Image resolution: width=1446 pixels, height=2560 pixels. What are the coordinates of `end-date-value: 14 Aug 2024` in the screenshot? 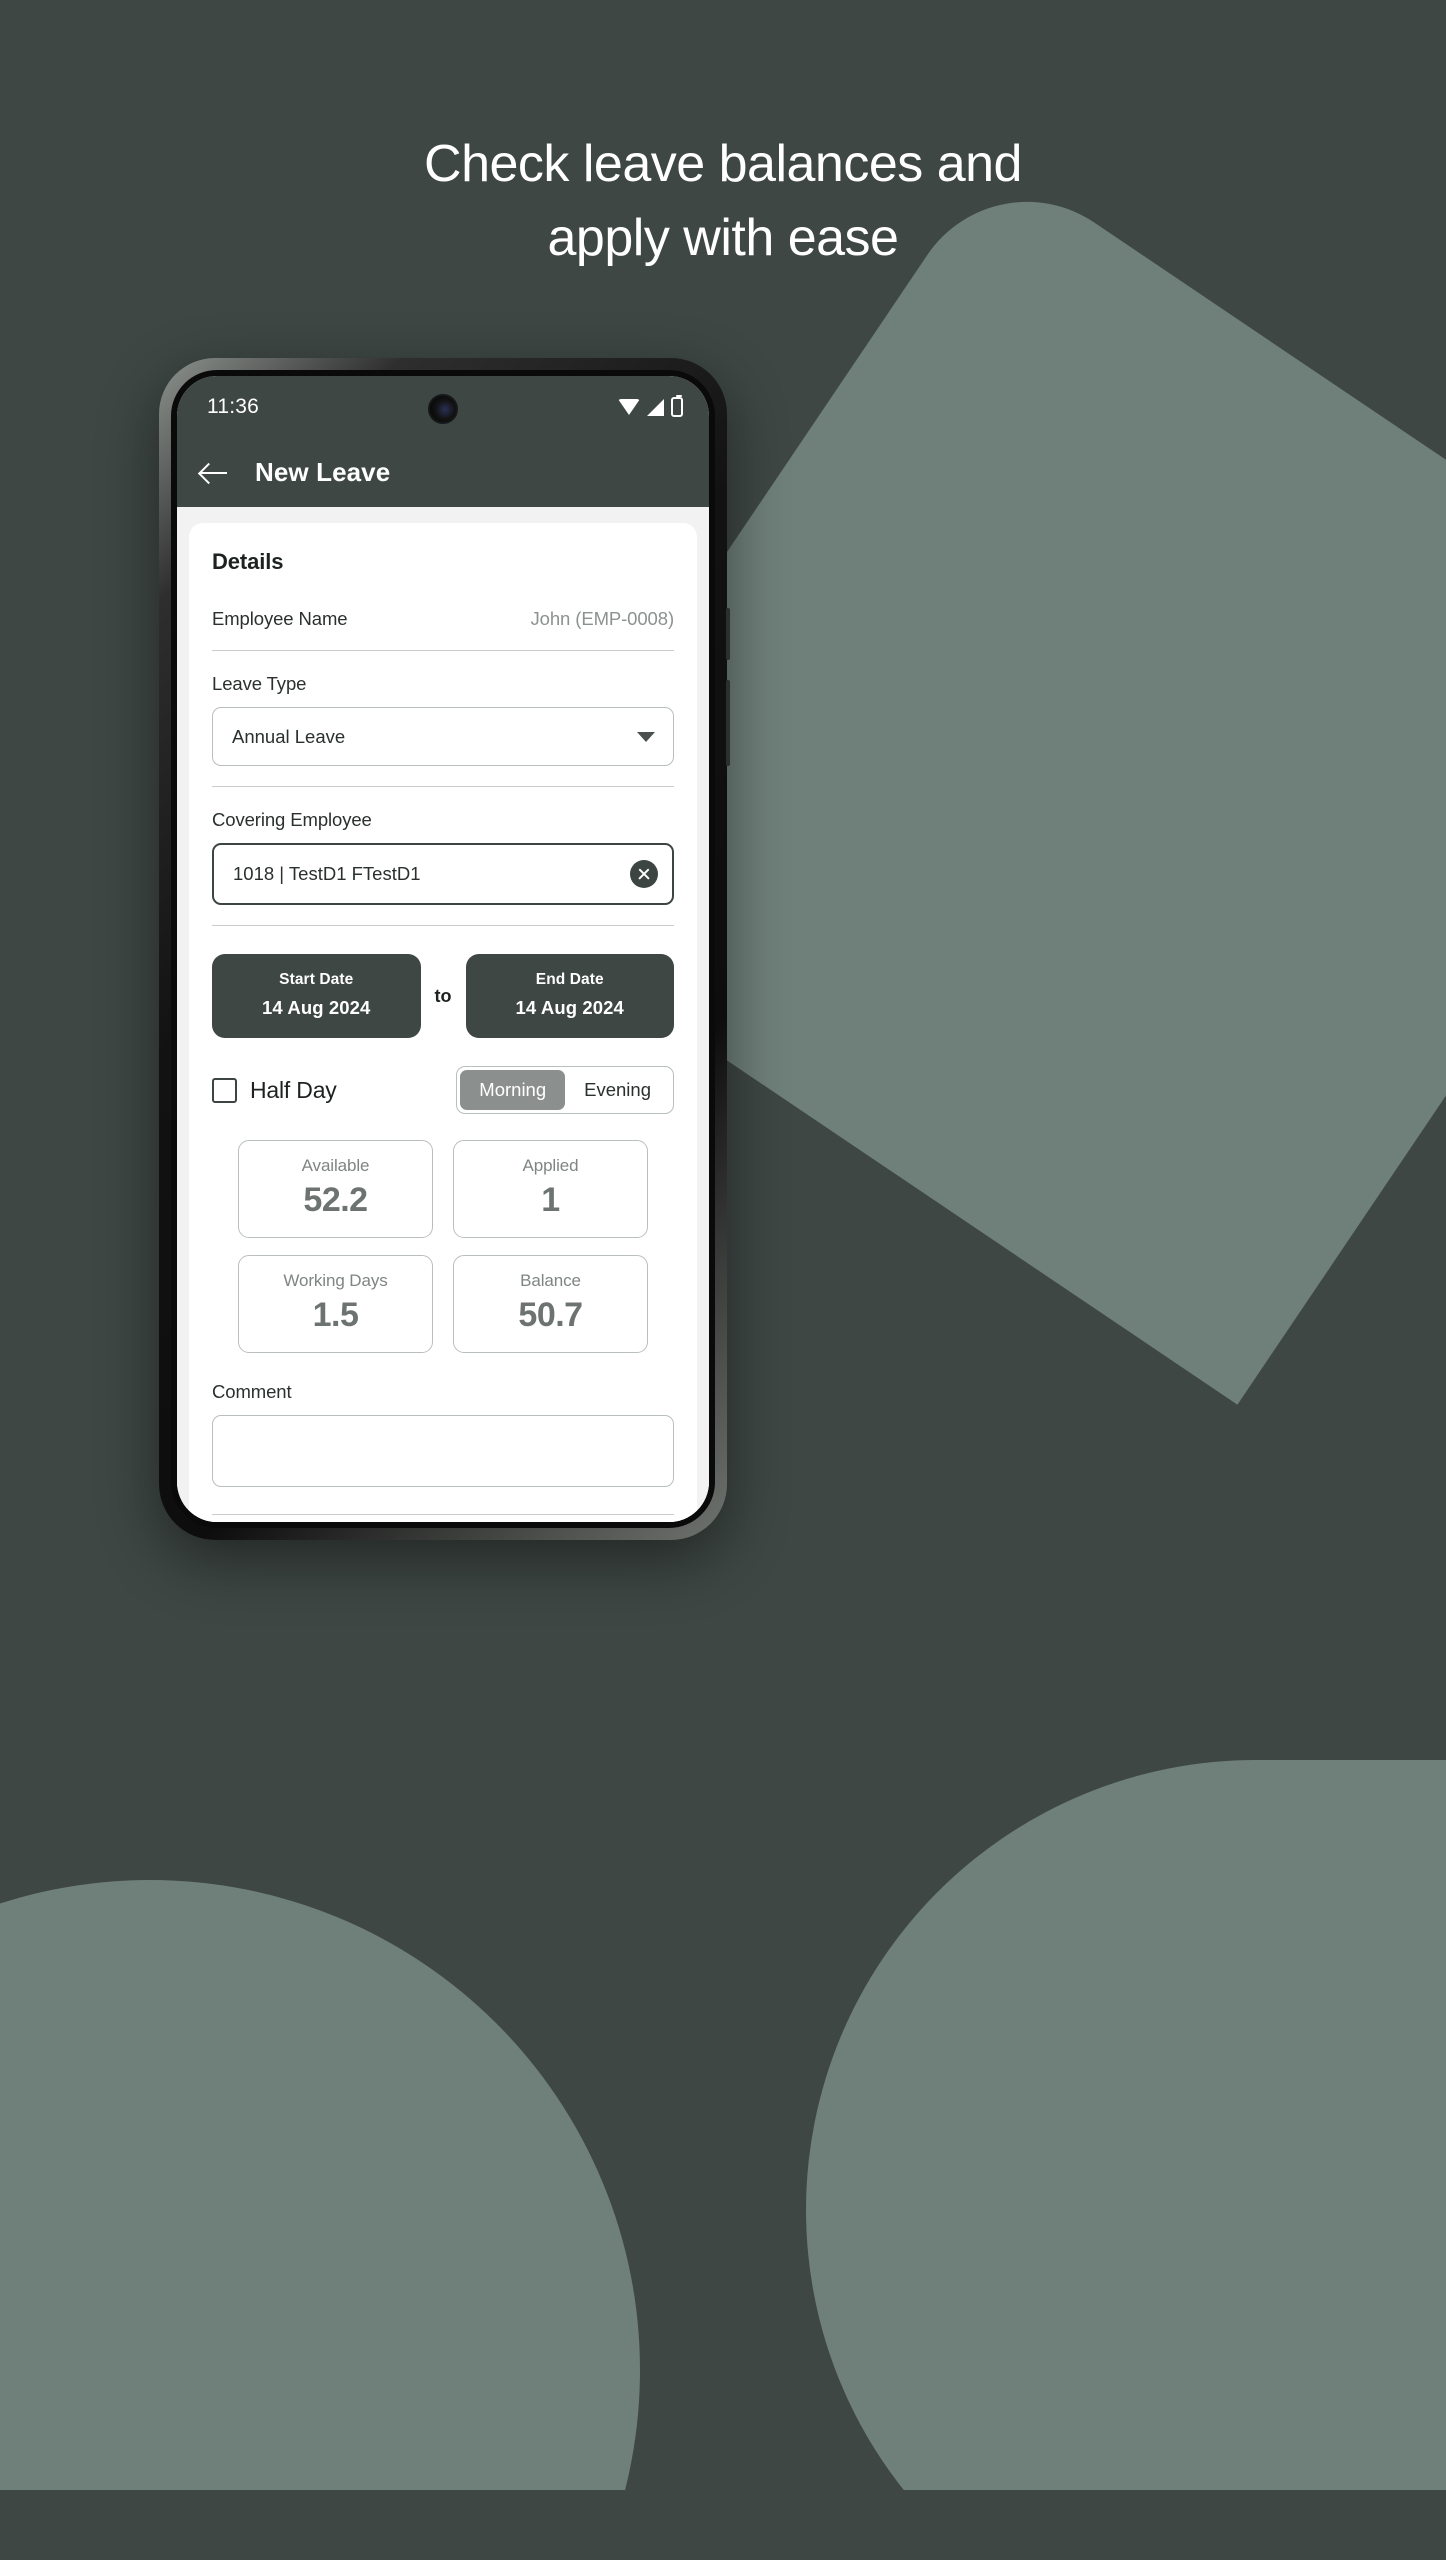 It's located at (569, 1007).